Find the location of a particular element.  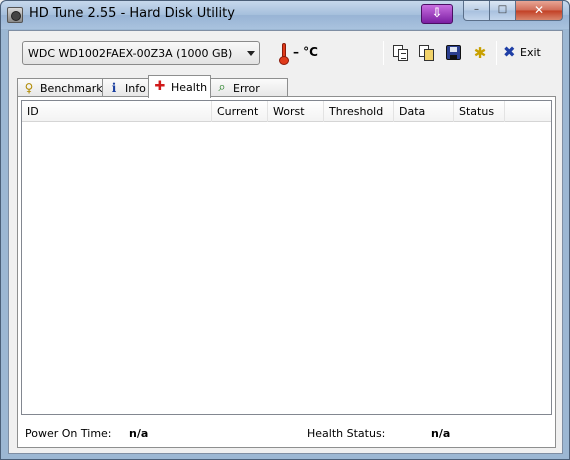

column-header-threshold: Threshold is located at coordinates (359, 111).